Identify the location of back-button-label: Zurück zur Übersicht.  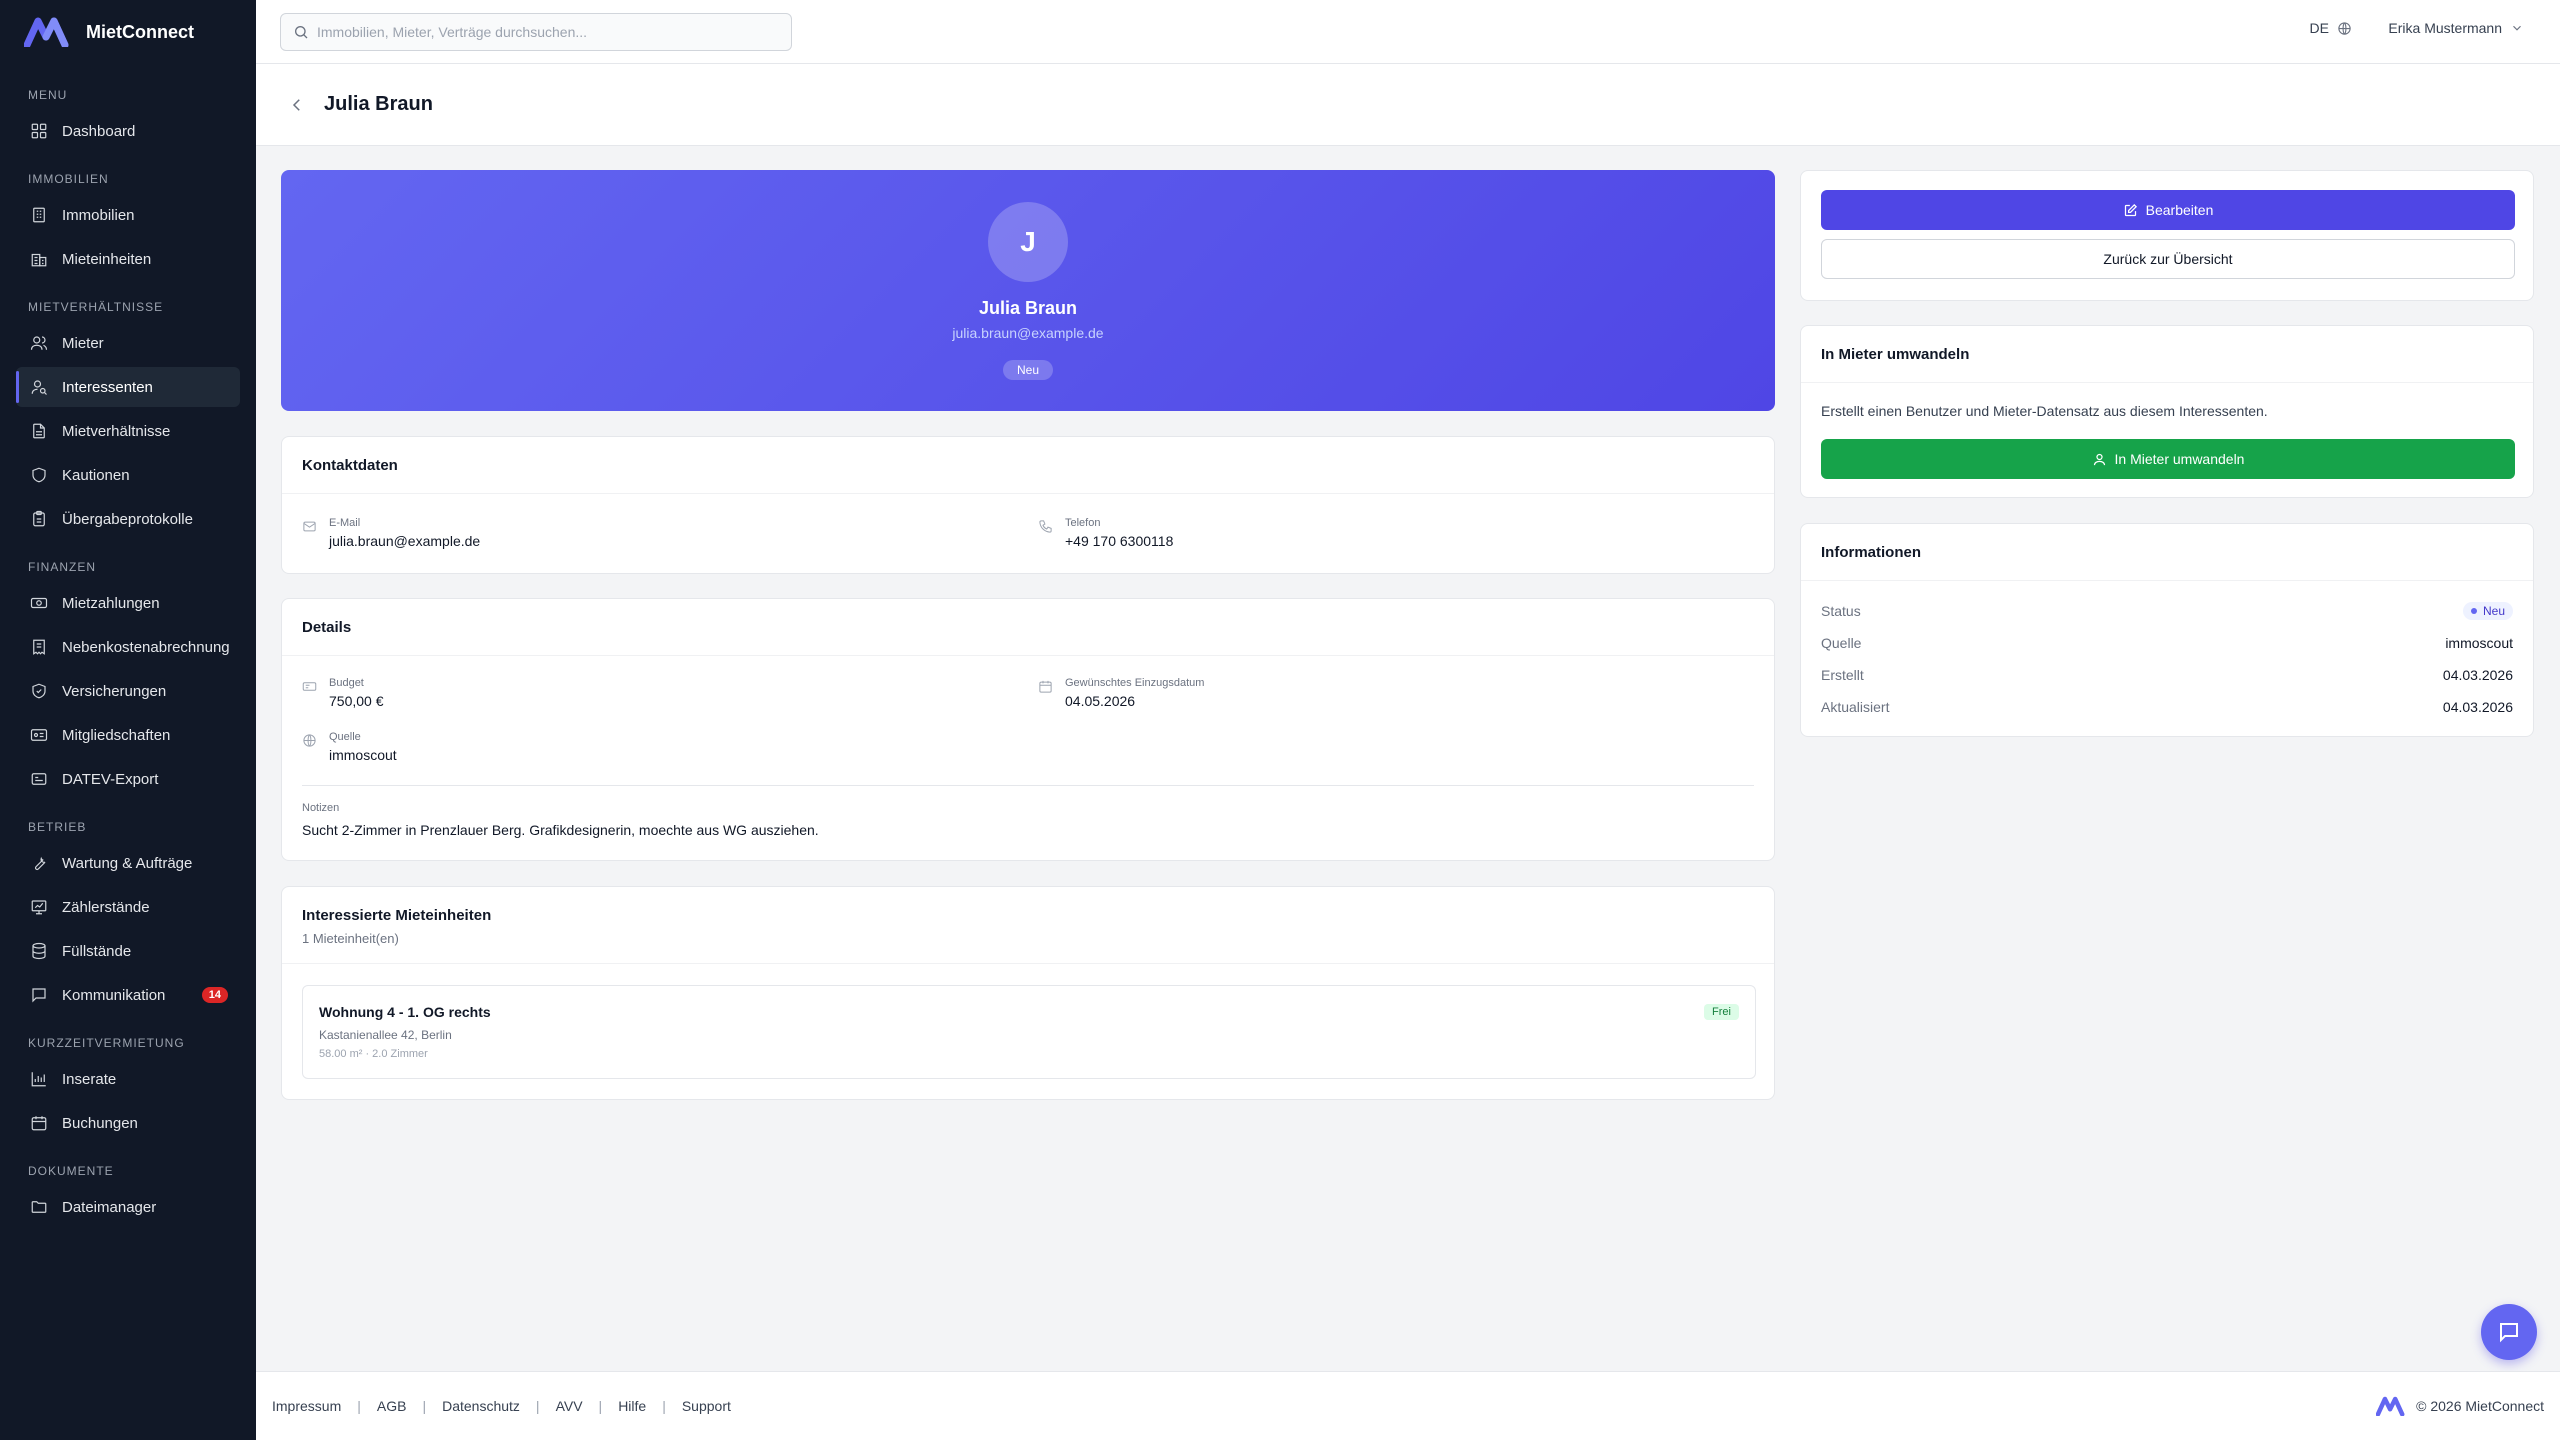
(2168, 259).